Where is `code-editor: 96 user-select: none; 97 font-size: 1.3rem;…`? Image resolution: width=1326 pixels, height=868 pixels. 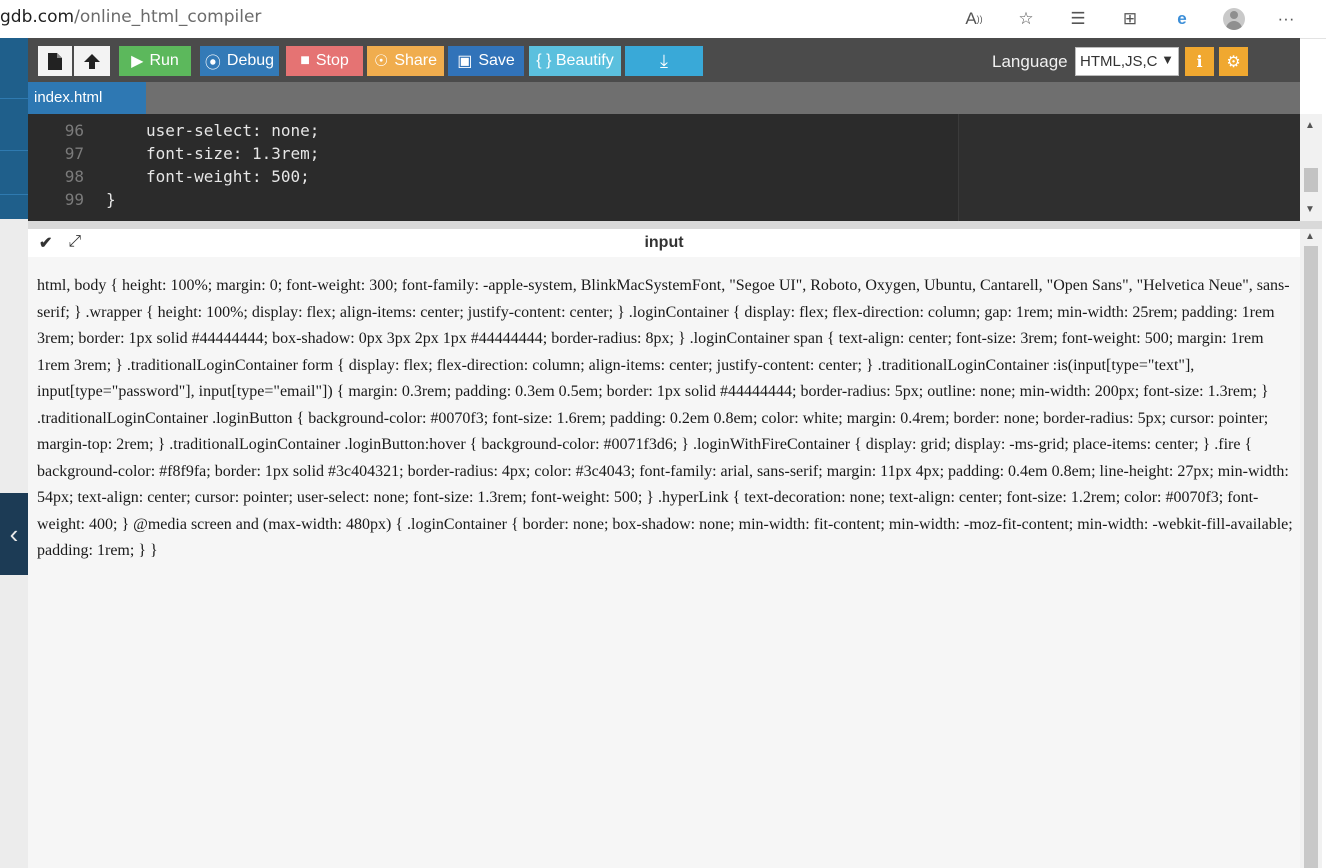
code-editor: 96 user-select: none; 97 font-size: 1.3rem;… is located at coordinates (664, 167).